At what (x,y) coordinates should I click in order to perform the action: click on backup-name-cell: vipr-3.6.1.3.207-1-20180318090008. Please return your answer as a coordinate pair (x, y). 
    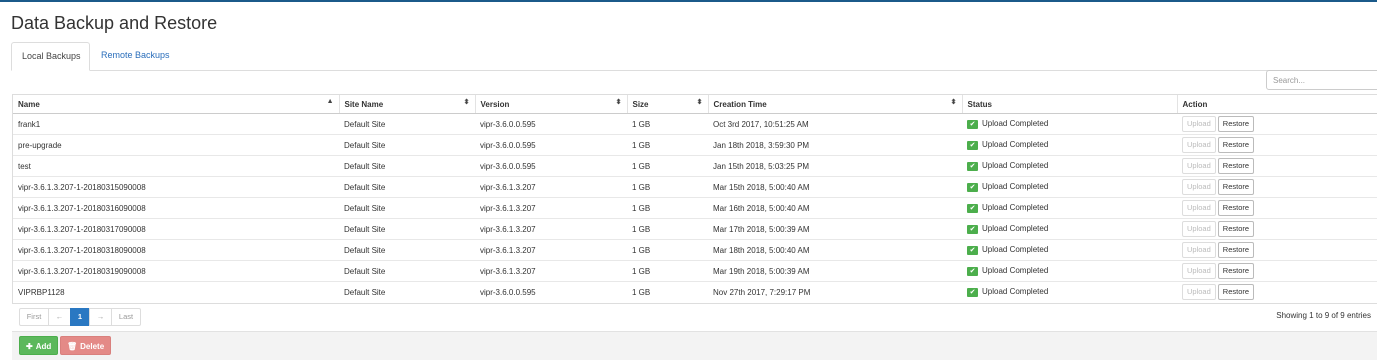
    Looking at the image, I should click on (176, 250).